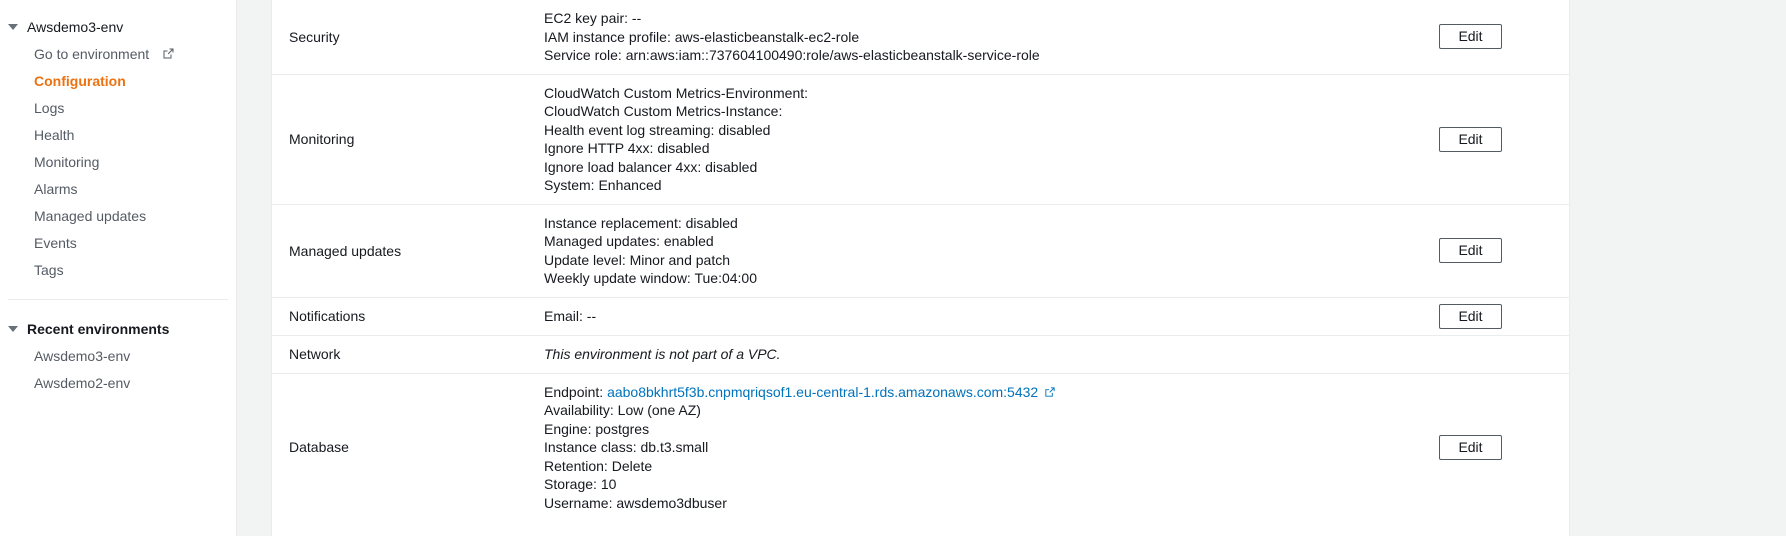 The height and width of the screenshot is (536, 1786). I want to click on sidebar-recent-item-awsdemo2-env: Awsdemo2-env, so click(118, 382).